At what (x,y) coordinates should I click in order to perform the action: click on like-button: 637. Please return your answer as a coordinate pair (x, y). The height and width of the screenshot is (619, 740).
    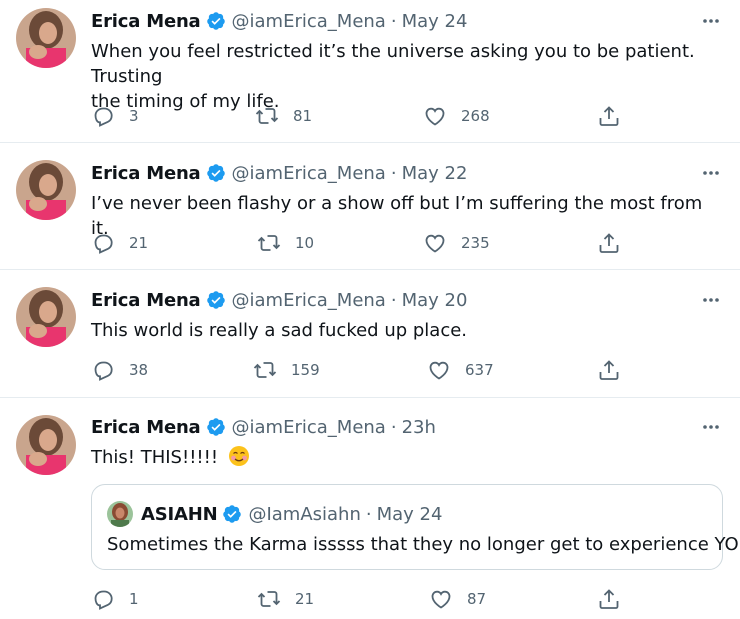
    Looking at the image, I should click on (460, 370).